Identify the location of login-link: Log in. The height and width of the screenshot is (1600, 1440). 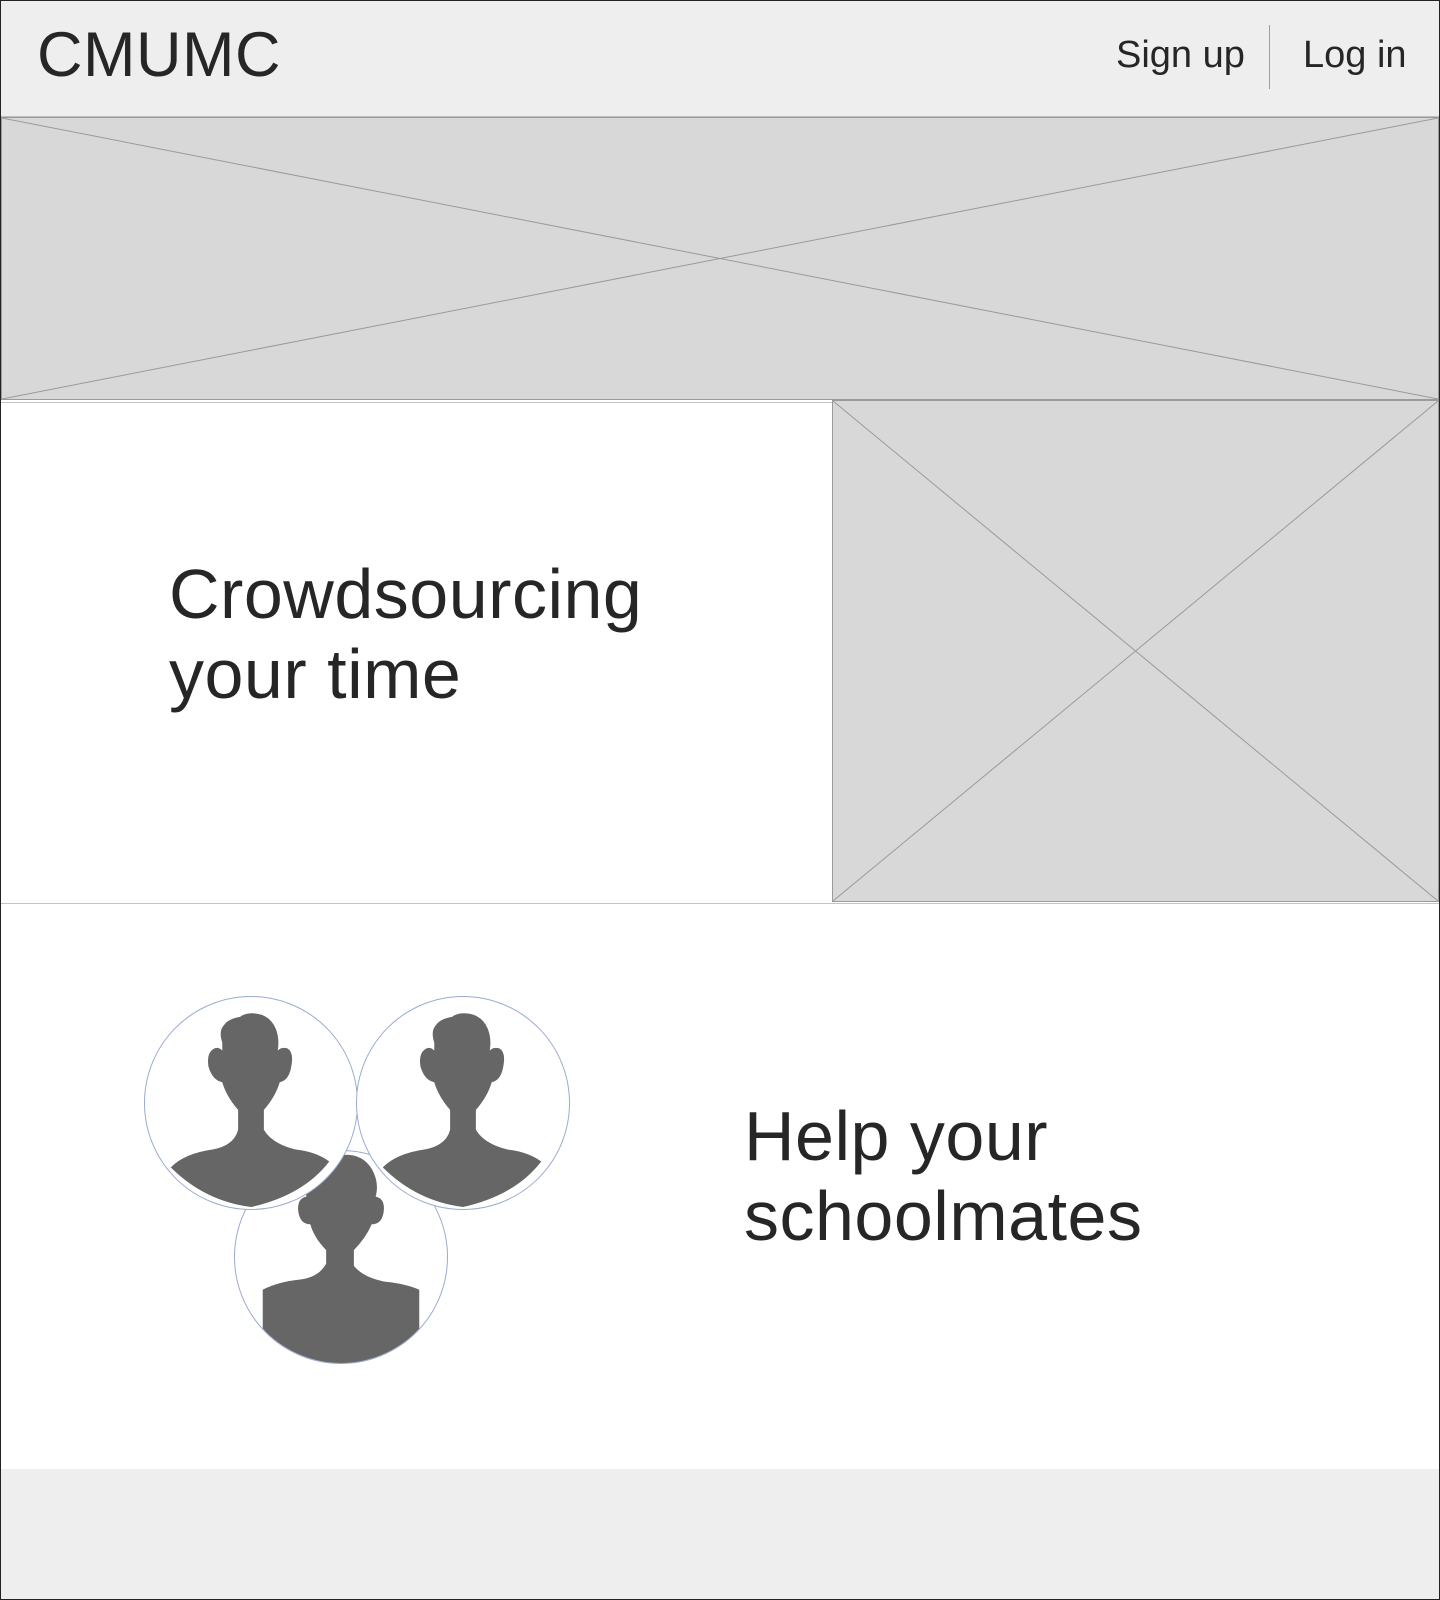
(1355, 55).